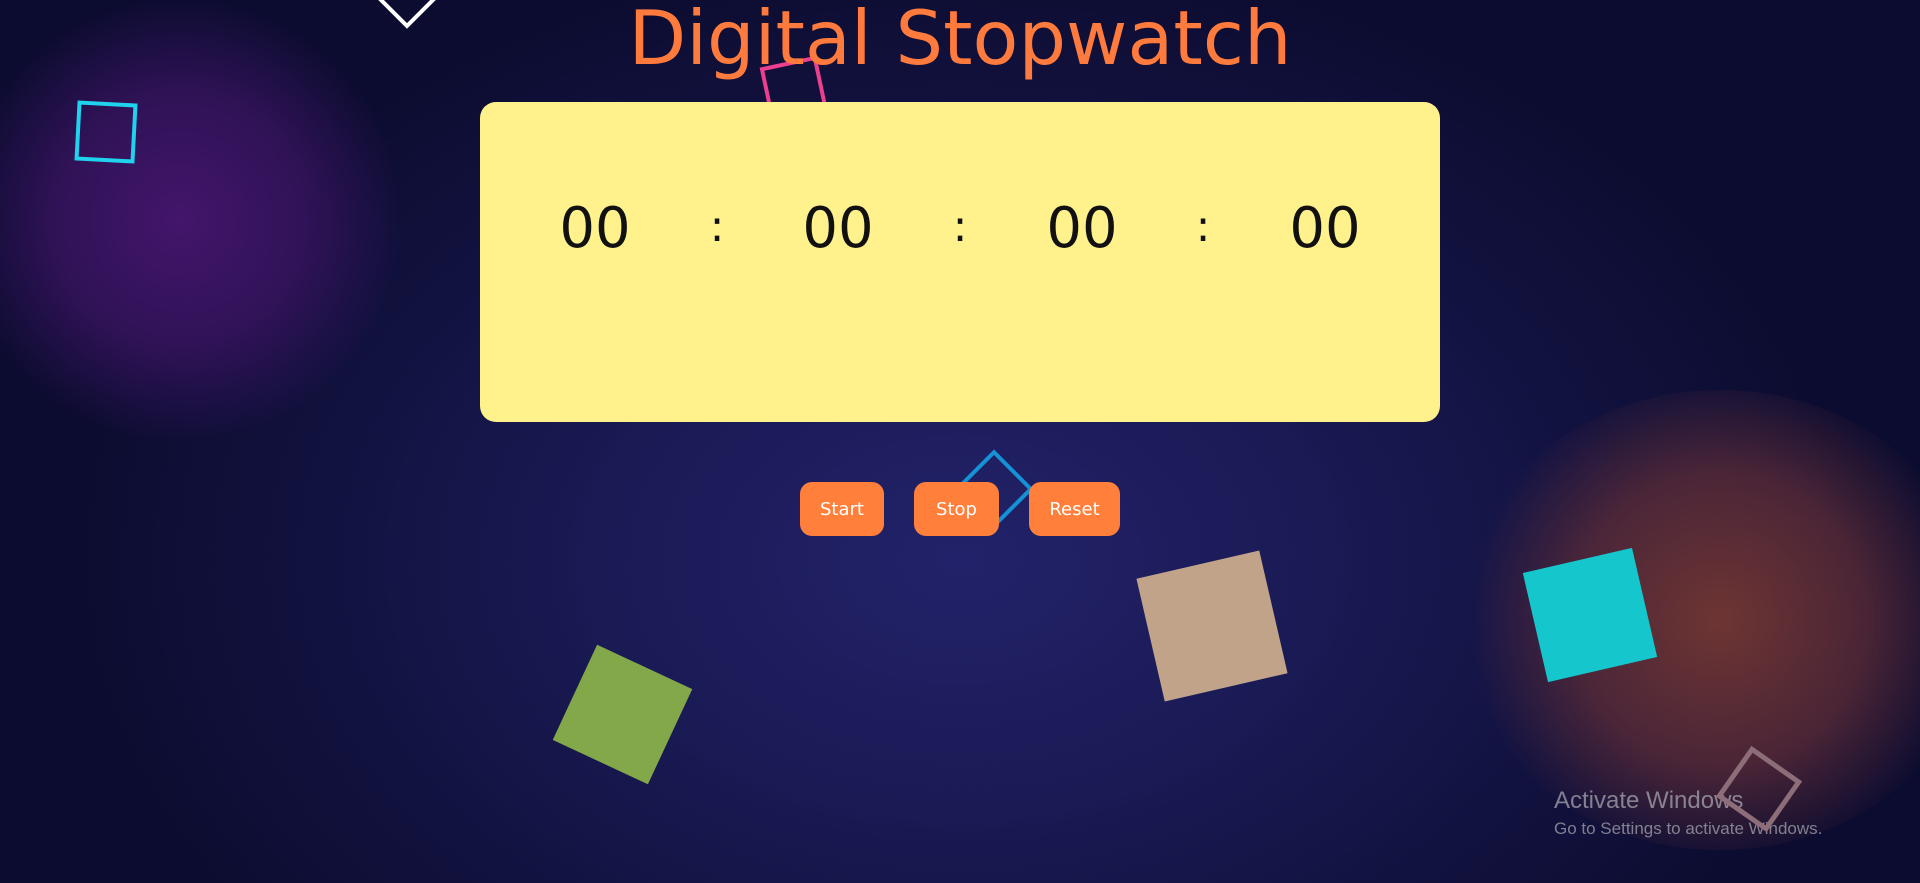 Image resolution: width=1920 pixels, height=883 pixels. What do you see at coordinates (106, 132) in the screenshot?
I see `decor-square-cyan-outline` at bounding box center [106, 132].